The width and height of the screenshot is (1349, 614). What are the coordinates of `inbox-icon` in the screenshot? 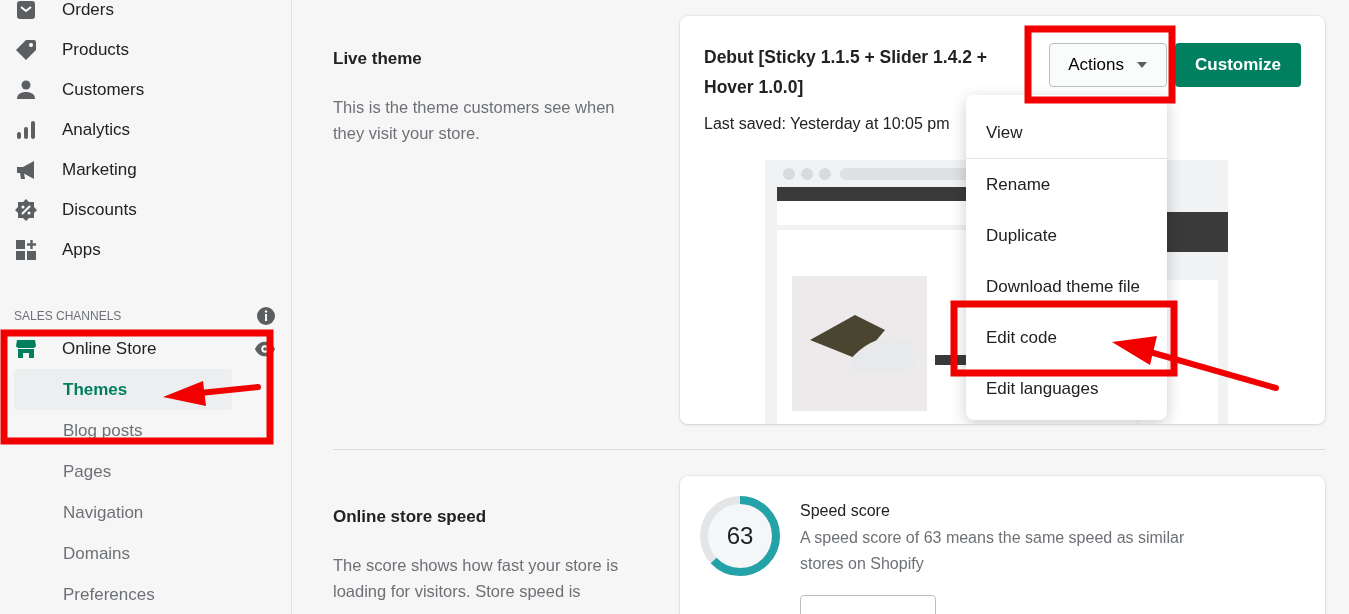 It's located at (26, 11).